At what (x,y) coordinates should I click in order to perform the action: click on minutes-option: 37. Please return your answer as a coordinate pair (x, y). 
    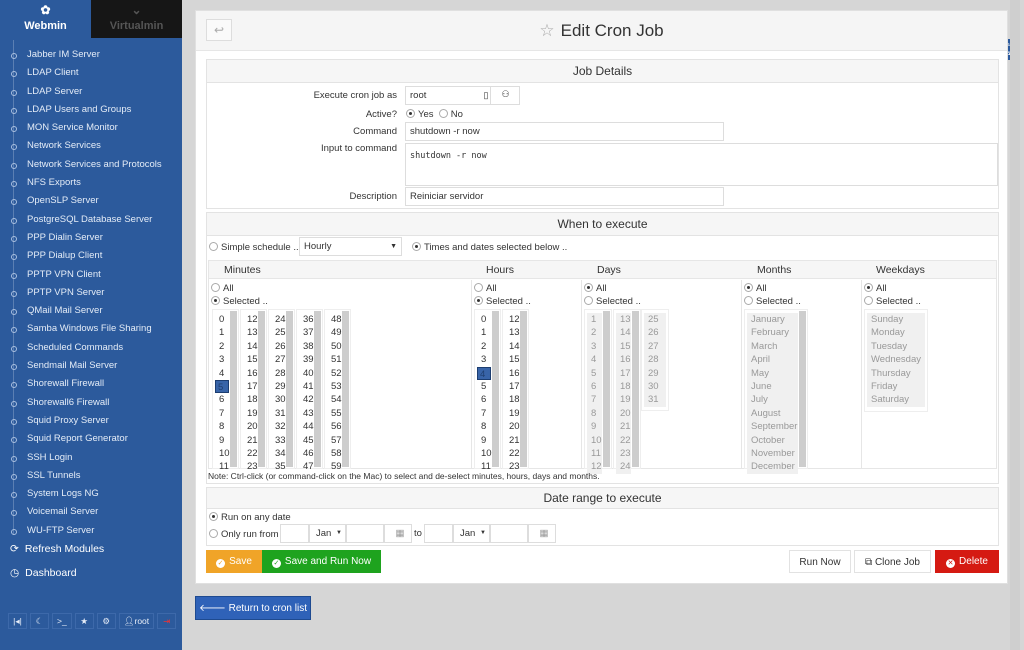
    Looking at the image, I should click on (306, 332).